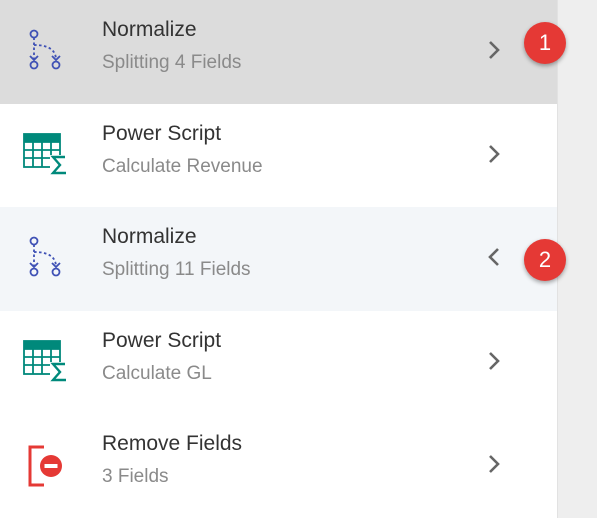 Image resolution: width=597 pixels, height=518 pixels. I want to click on chevron-left-icon, so click(494, 257).